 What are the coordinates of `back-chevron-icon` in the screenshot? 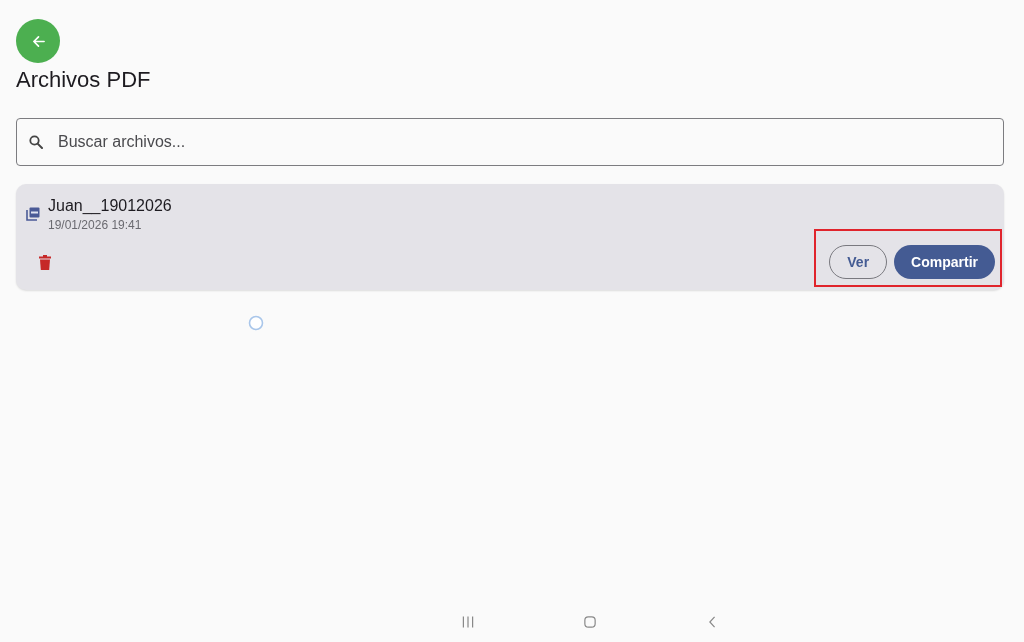 It's located at (712, 622).